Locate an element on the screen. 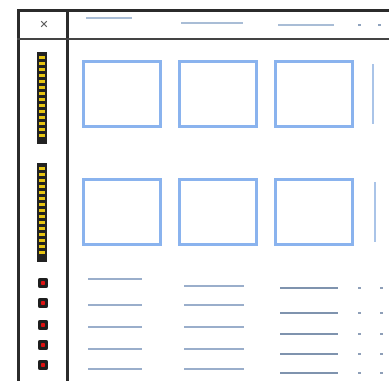 This screenshot has width=389, height=381. sidebar-strip-bottom is located at coordinates (42, 212).